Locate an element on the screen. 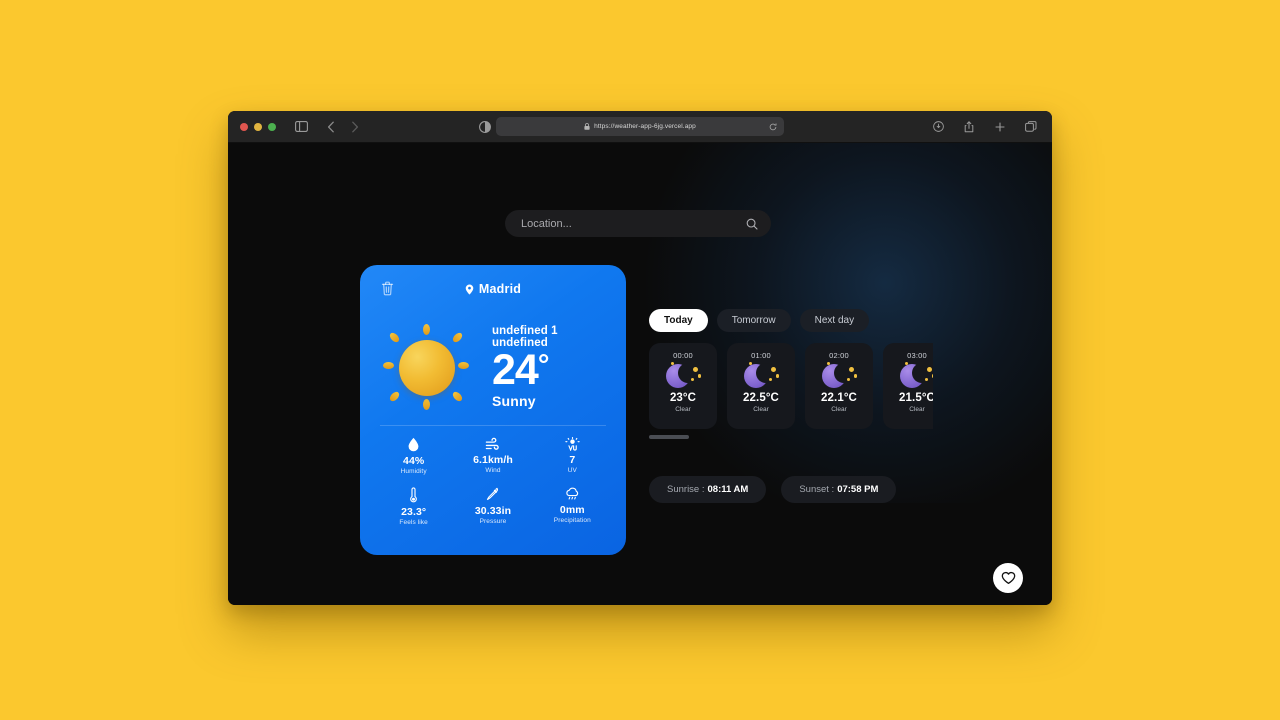 The width and height of the screenshot is (1280, 720). stat-label: Precipitation is located at coordinates (572, 520).